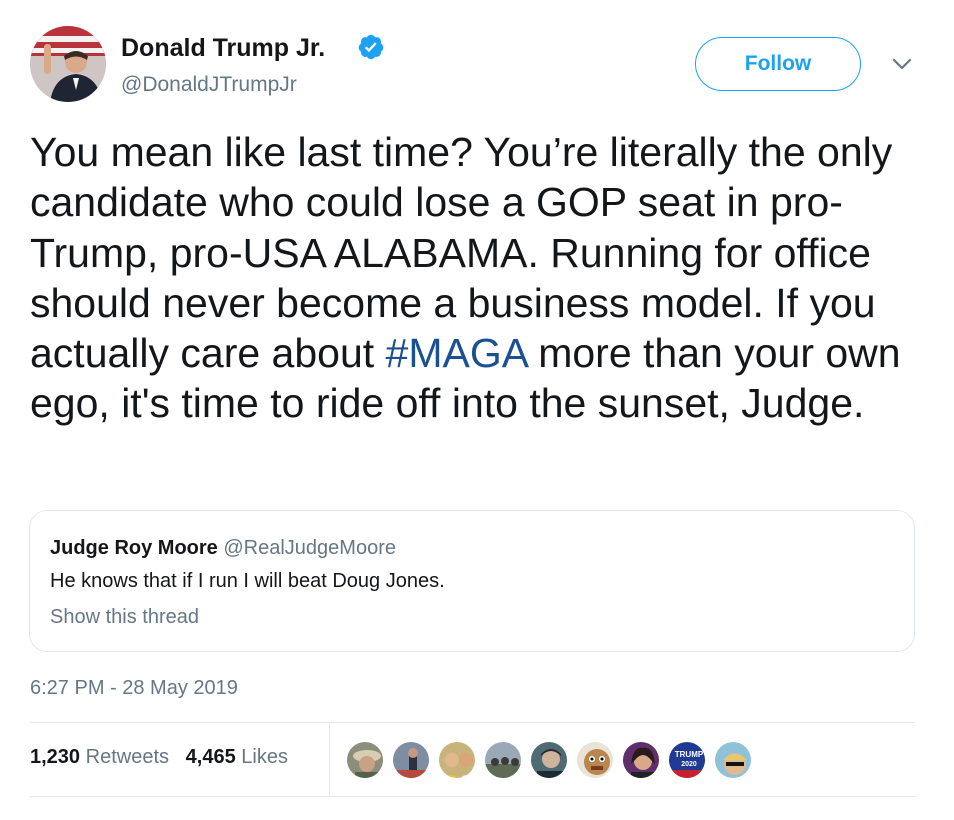 The image size is (954, 820). Describe the element at coordinates (55, 757) in the screenshot. I see `retweets-count: 1,230` at that location.